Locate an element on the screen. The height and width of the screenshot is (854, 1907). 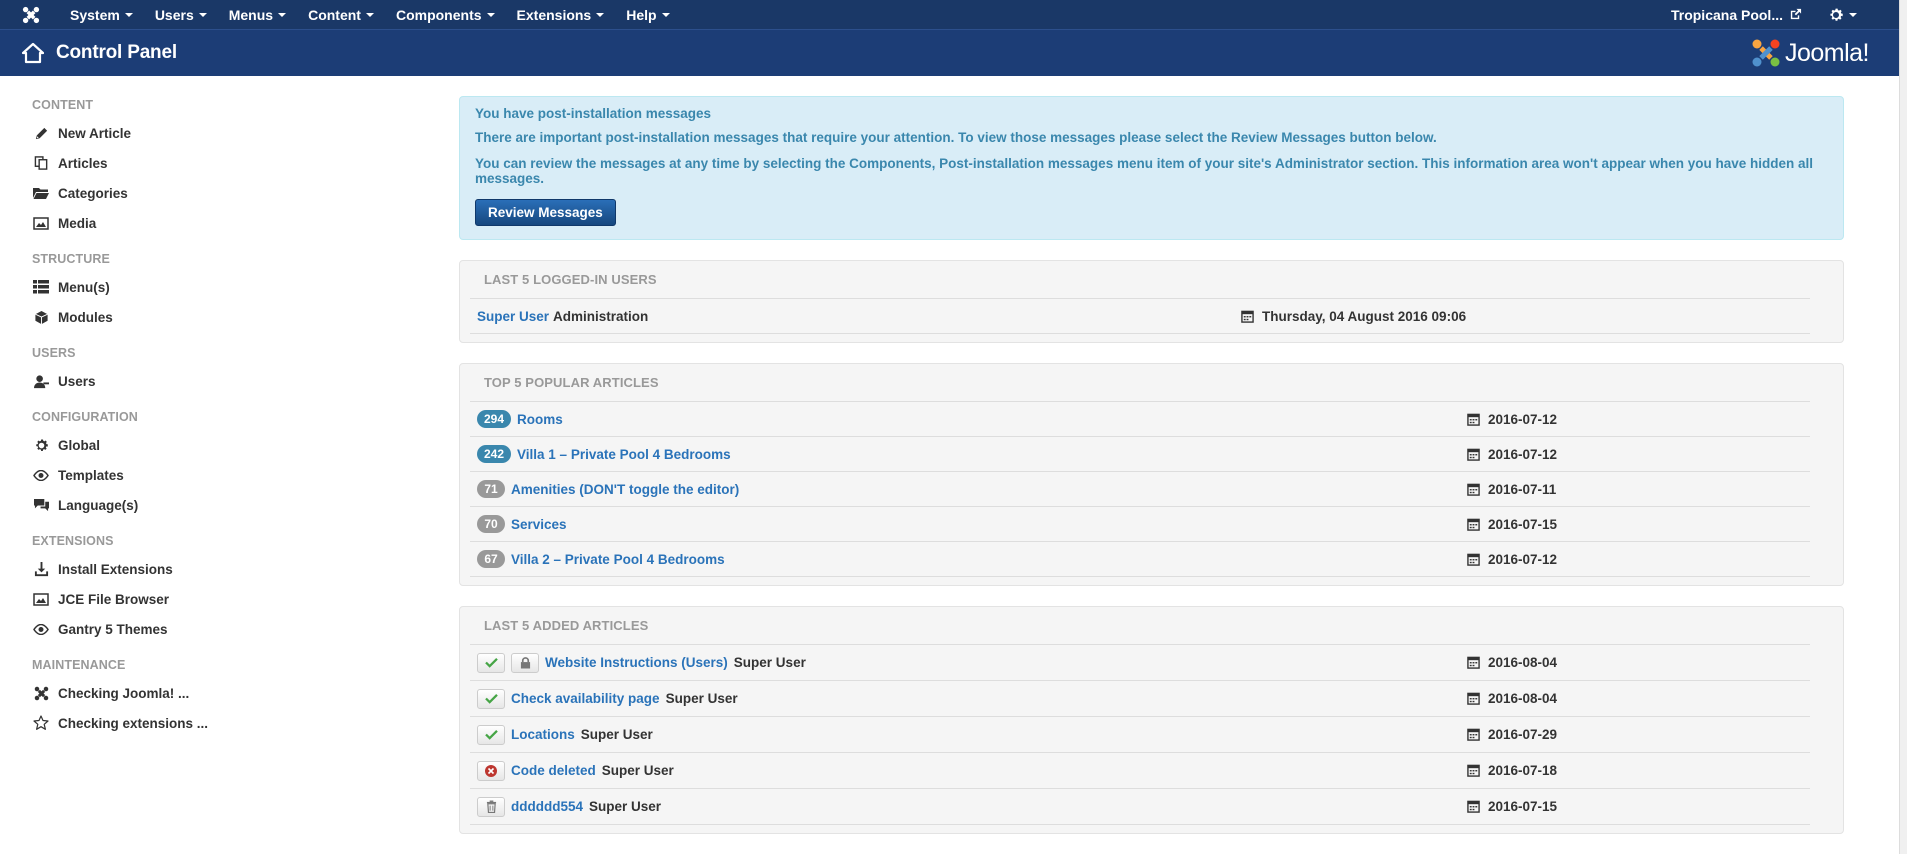
checkin-button is located at coordinates (525, 662).